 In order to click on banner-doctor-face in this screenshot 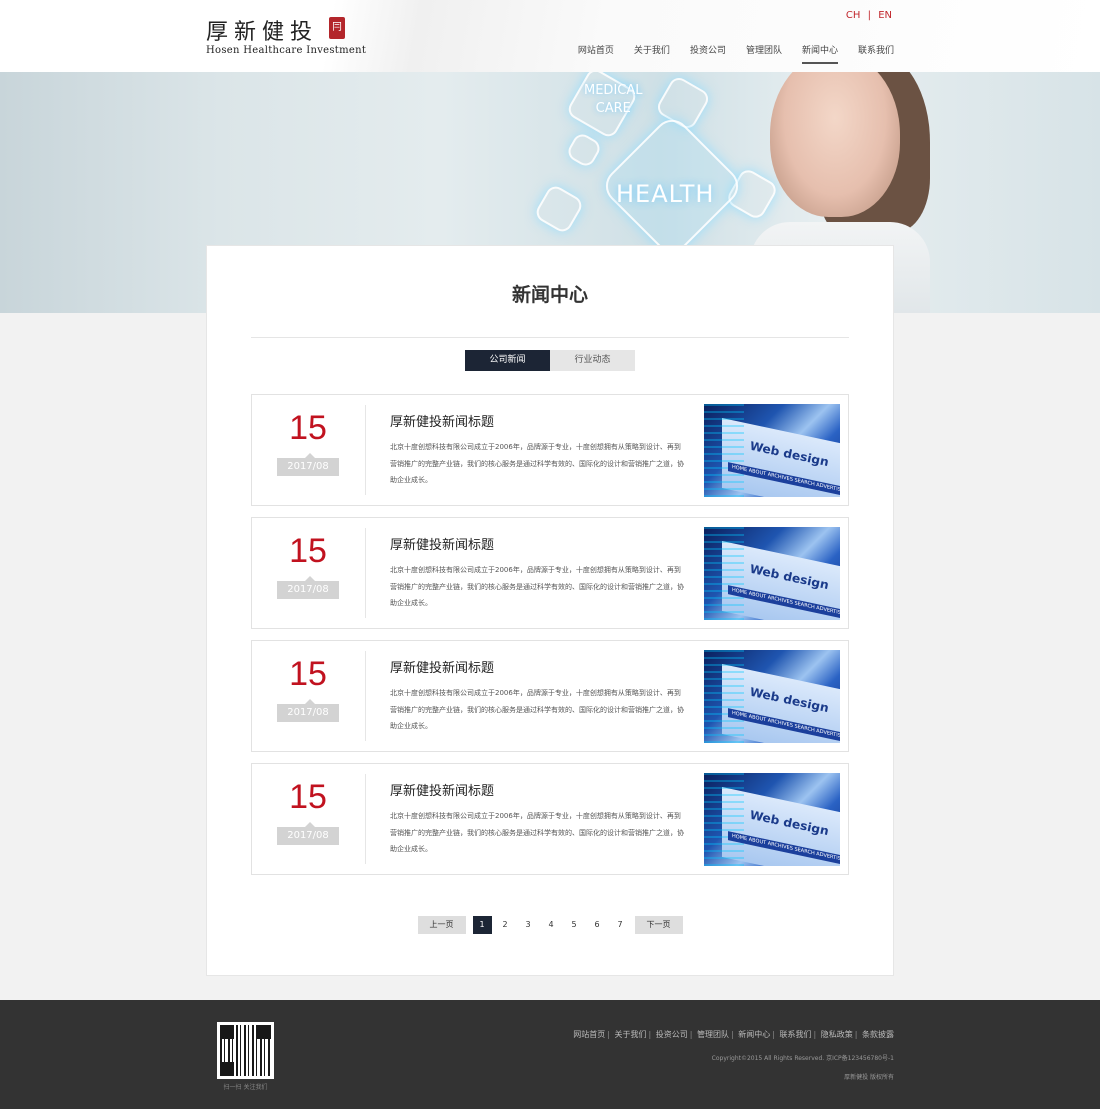, I will do `click(835, 144)`.